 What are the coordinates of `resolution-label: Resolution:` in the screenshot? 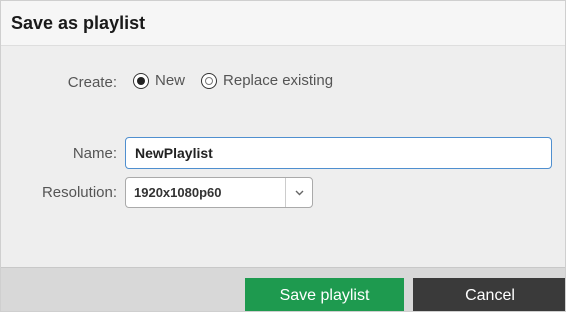 It's located at (79, 192).